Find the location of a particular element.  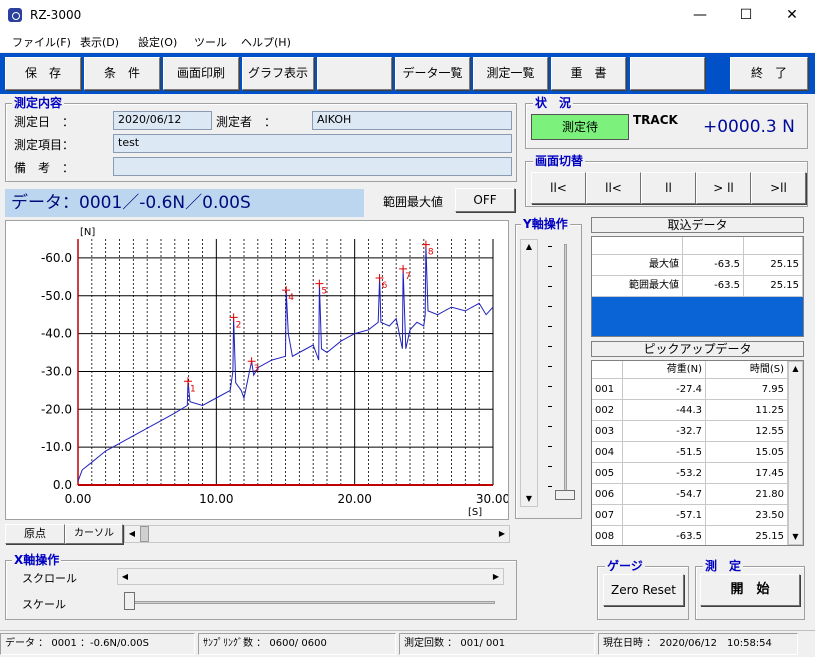

y-tick-label: -10.0 is located at coordinates (56, 447).